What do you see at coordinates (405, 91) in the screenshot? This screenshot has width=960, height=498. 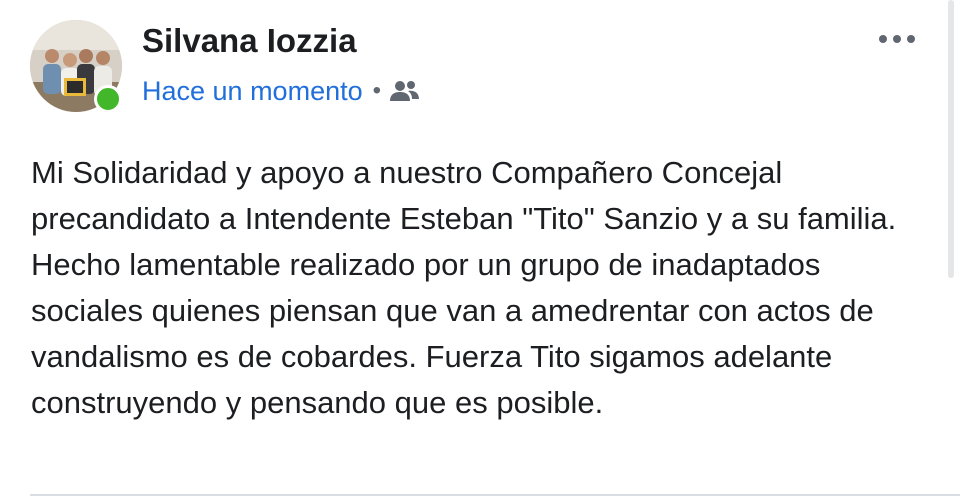 I see `friends-icon` at bounding box center [405, 91].